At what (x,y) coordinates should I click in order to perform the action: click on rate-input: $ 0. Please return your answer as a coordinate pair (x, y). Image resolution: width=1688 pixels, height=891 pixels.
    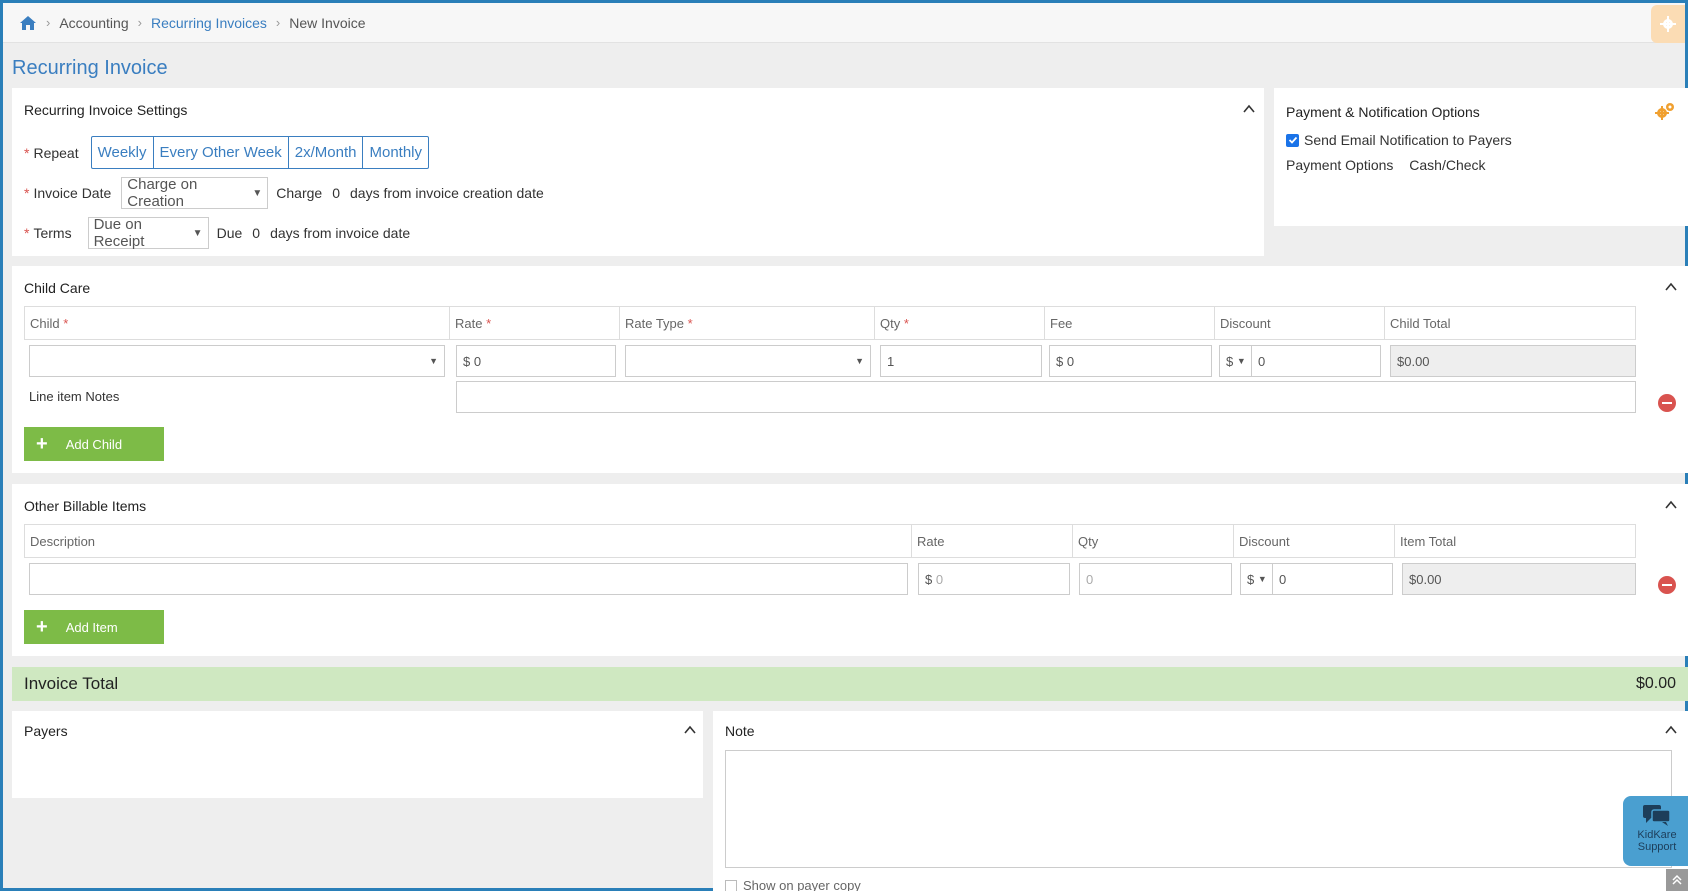
    Looking at the image, I should click on (536, 361).